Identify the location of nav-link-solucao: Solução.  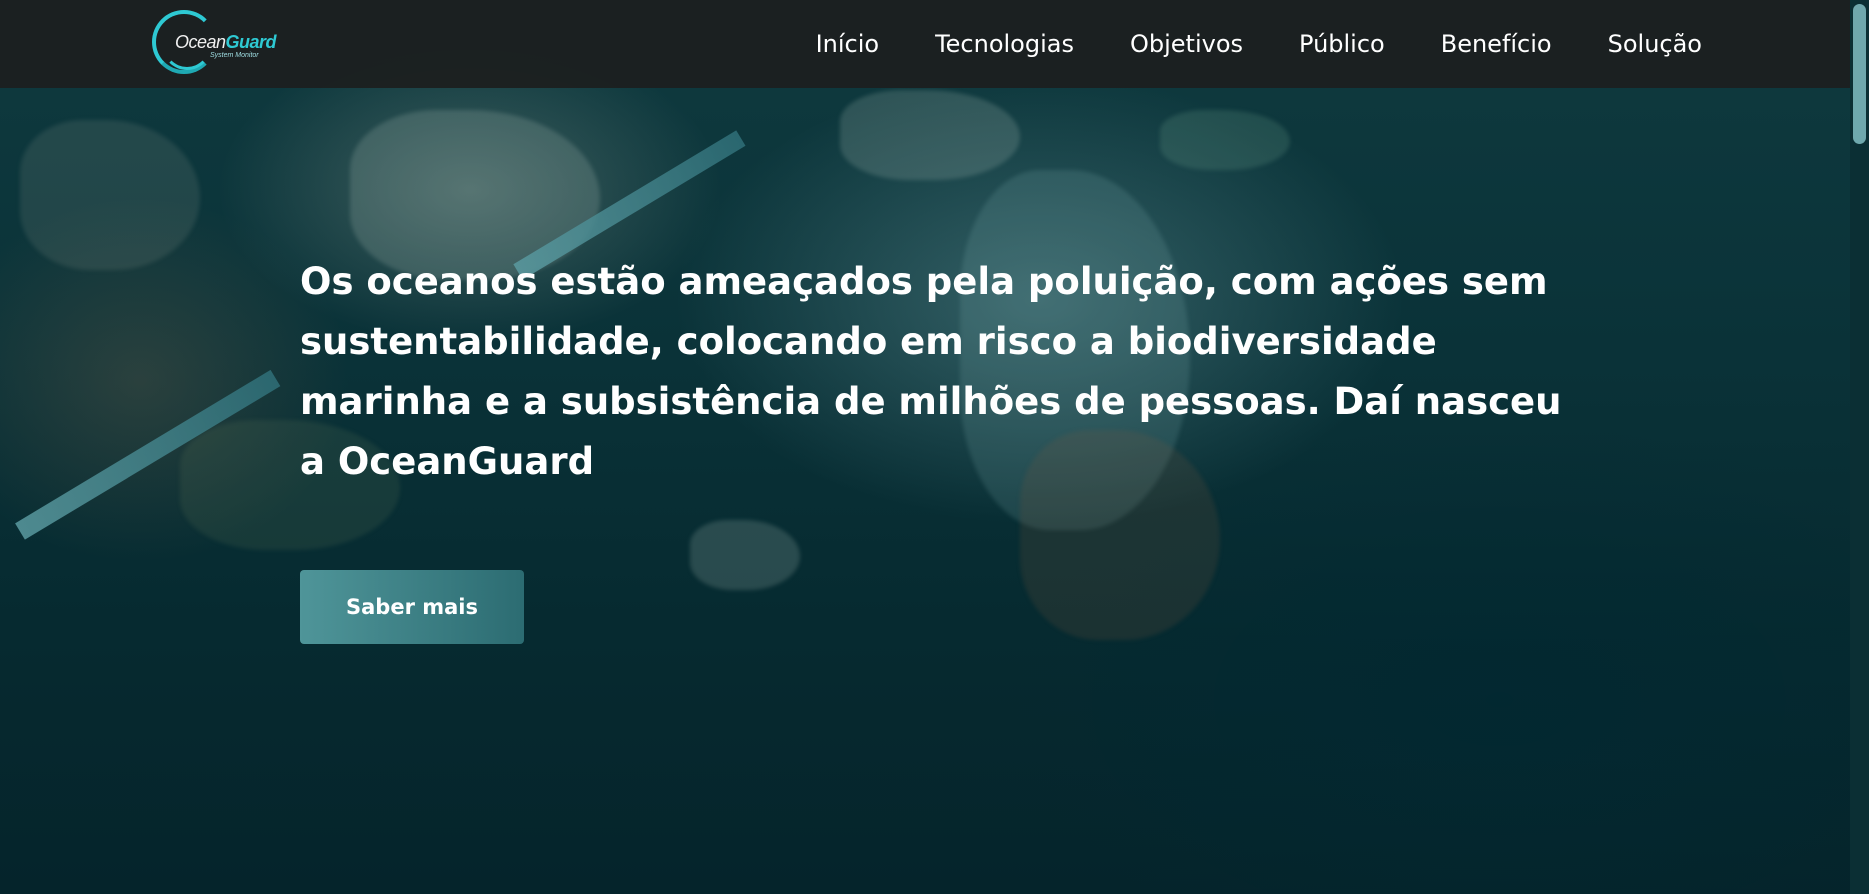
(1655, 44).